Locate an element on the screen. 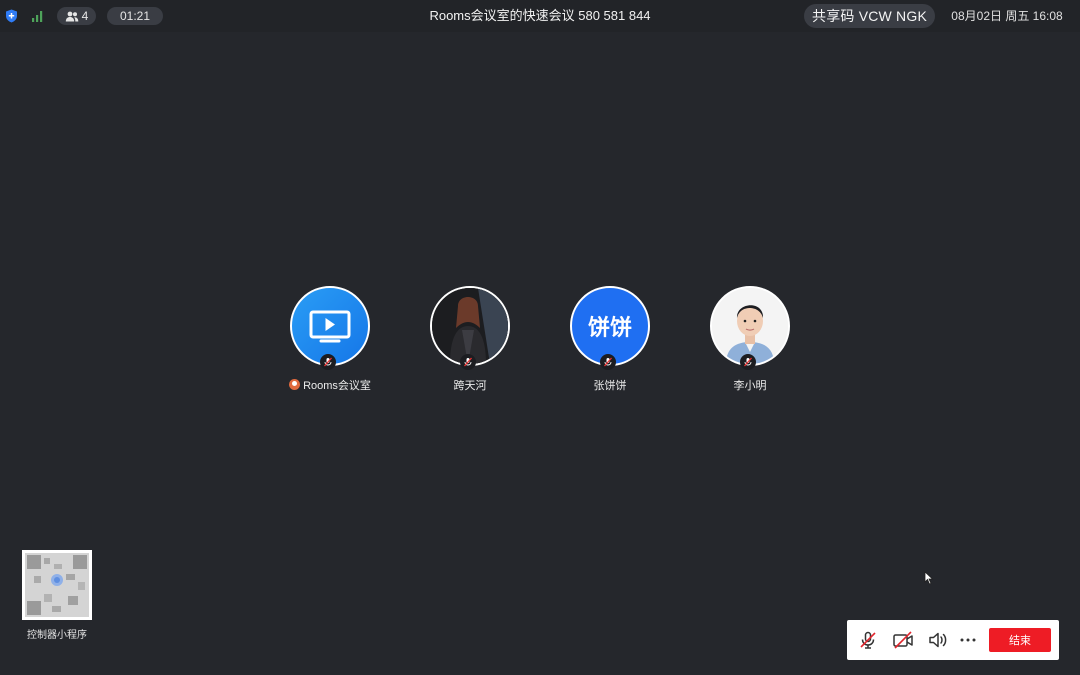 Image resolution: width=1080 pixels, height=675 pixels. participant-count-button: 4 is located at coordinates (76, 16).